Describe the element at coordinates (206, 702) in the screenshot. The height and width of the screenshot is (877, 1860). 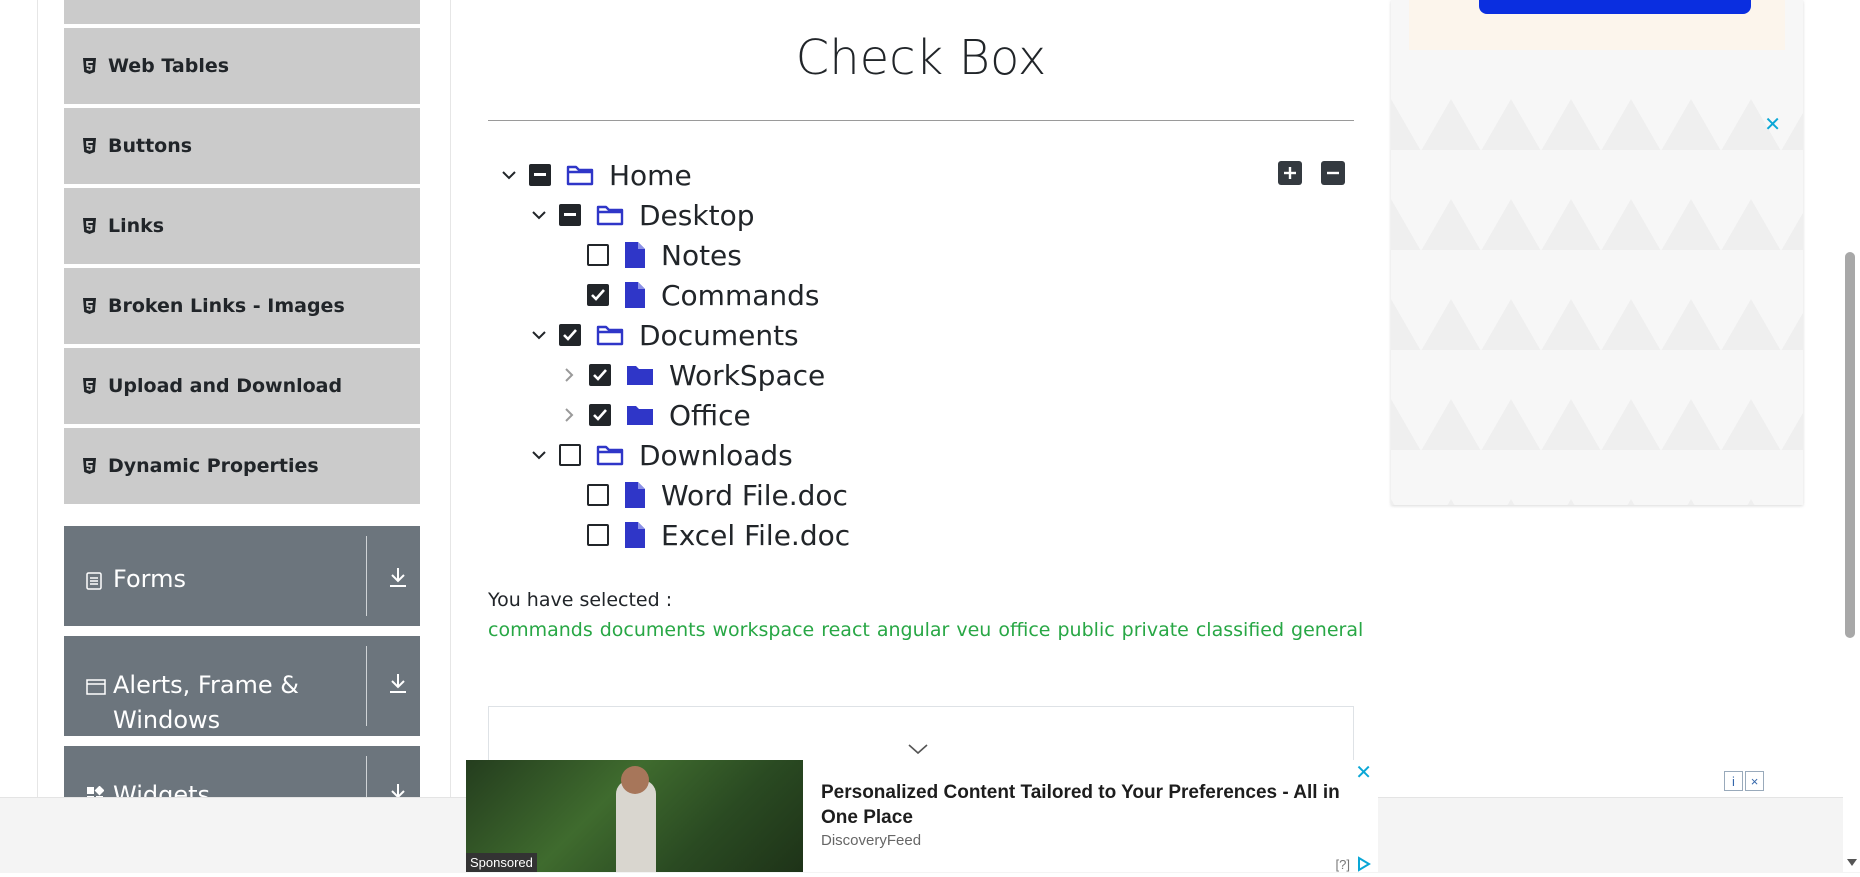
I see `group-label: Alerts, Frame & Windows` at that location.